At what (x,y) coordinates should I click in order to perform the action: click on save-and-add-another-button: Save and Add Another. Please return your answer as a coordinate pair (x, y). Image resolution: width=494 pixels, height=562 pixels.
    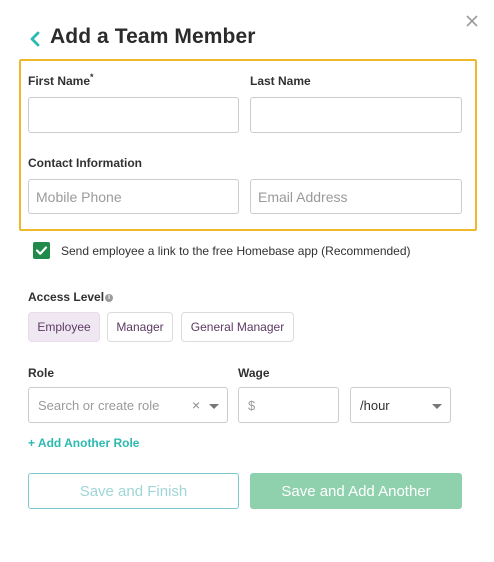
    Looking at the image, I should click on (356, 491).